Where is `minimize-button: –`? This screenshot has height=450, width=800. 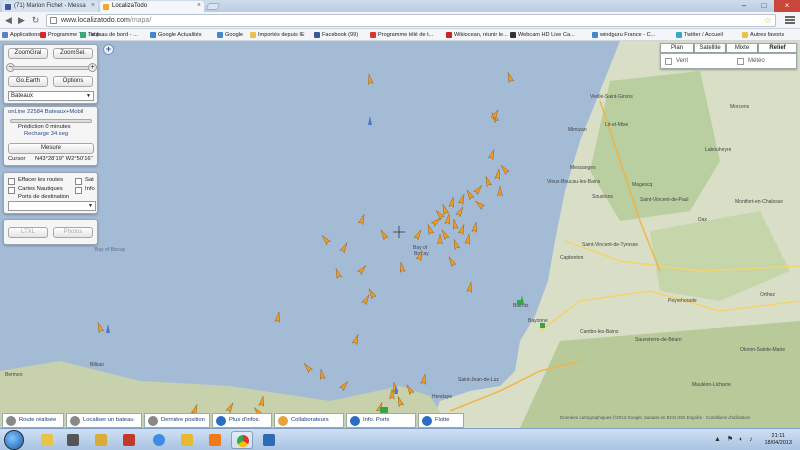
minimize-button: – is located at coordinates (744, 6).